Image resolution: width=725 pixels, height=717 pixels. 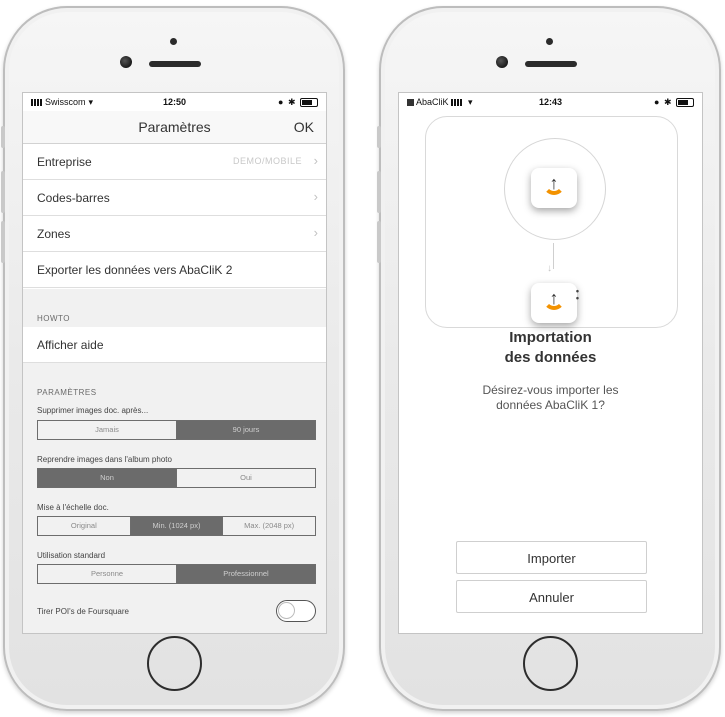 I want to click on segment-90-jours: 90 jours, so click(x=246, y=430).